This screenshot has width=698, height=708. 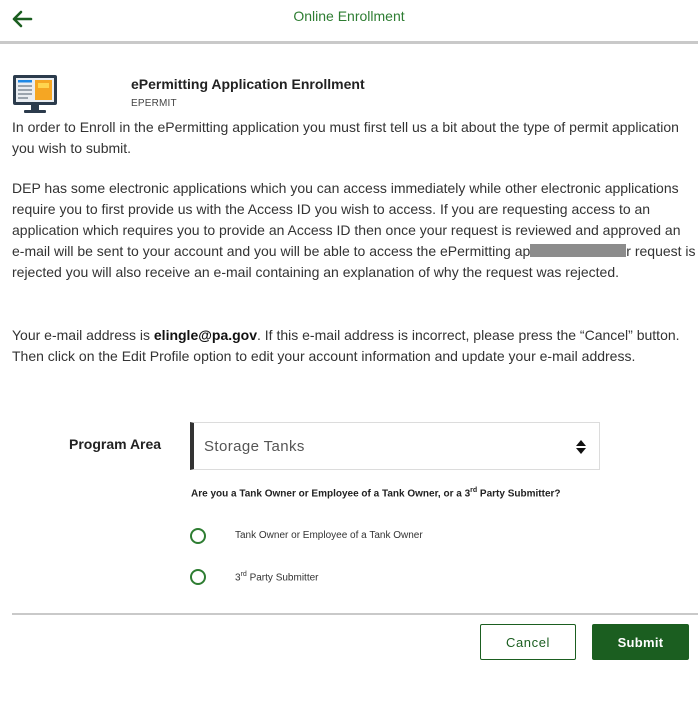 What do you see at coordinates (395, 446) in the screenshot?
I see `program-area-select: Storage Tanks` at bounding box center [395, 446].